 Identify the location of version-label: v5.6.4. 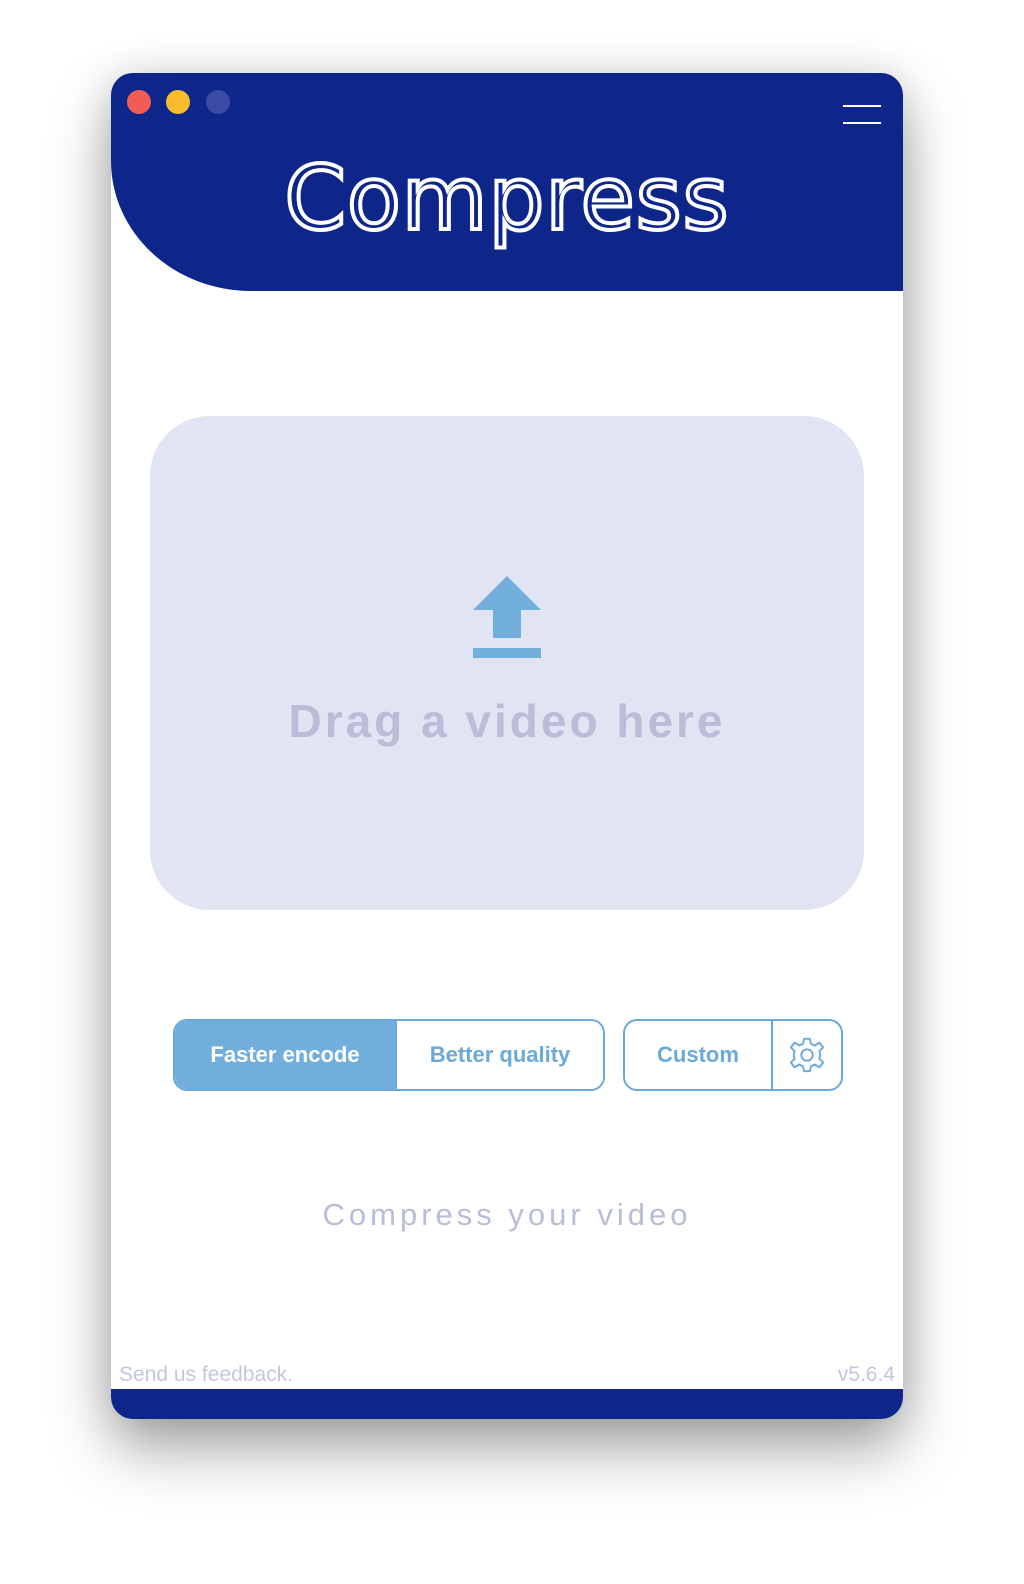
(866, 1374).